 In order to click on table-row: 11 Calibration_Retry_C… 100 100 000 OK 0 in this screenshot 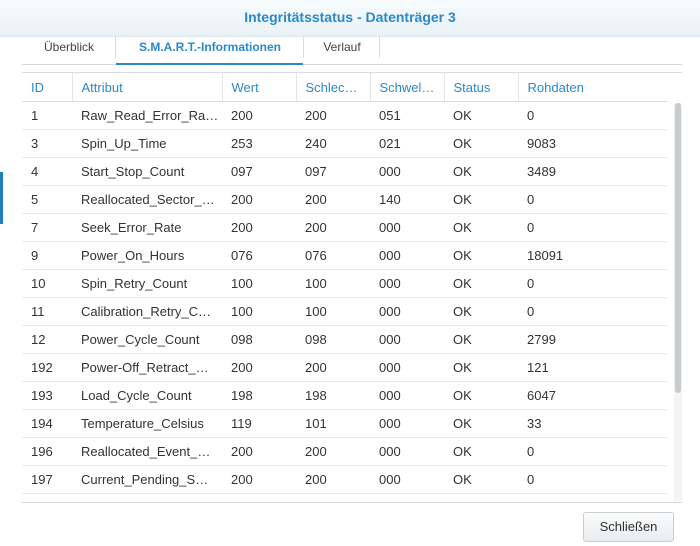, I will do `click(345, 311)`.